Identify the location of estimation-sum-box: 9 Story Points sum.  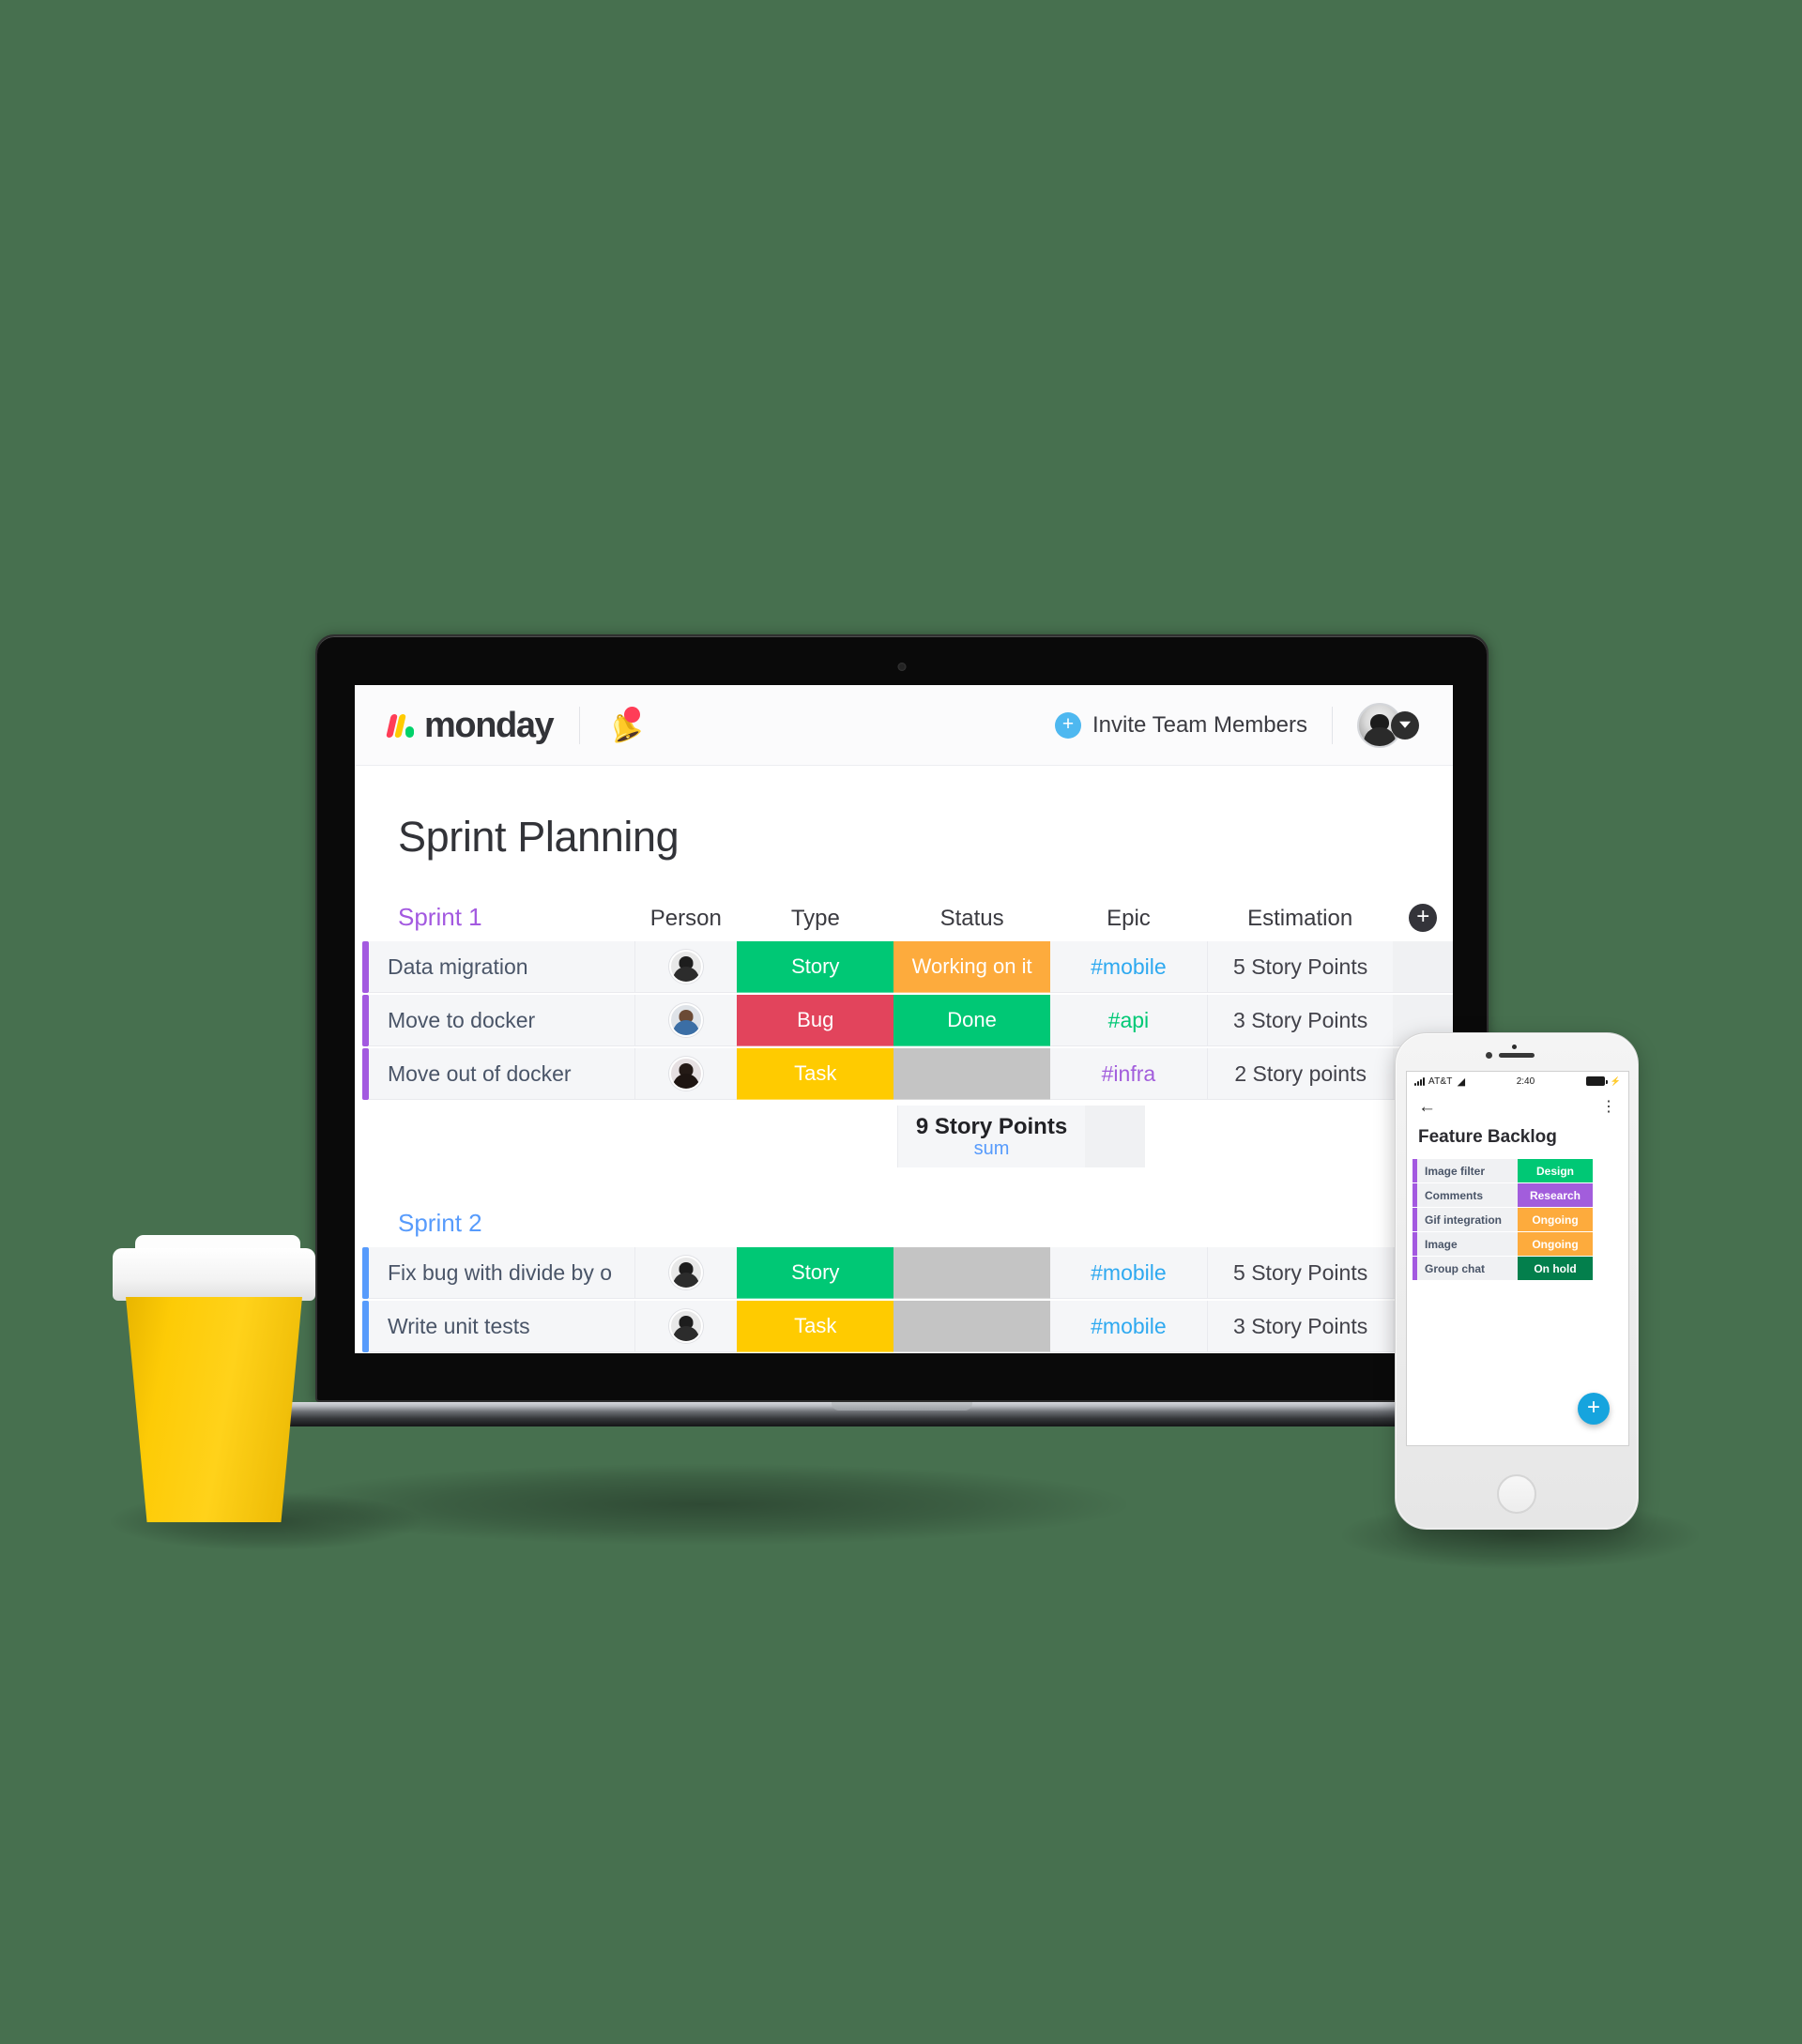
(991, 1136).